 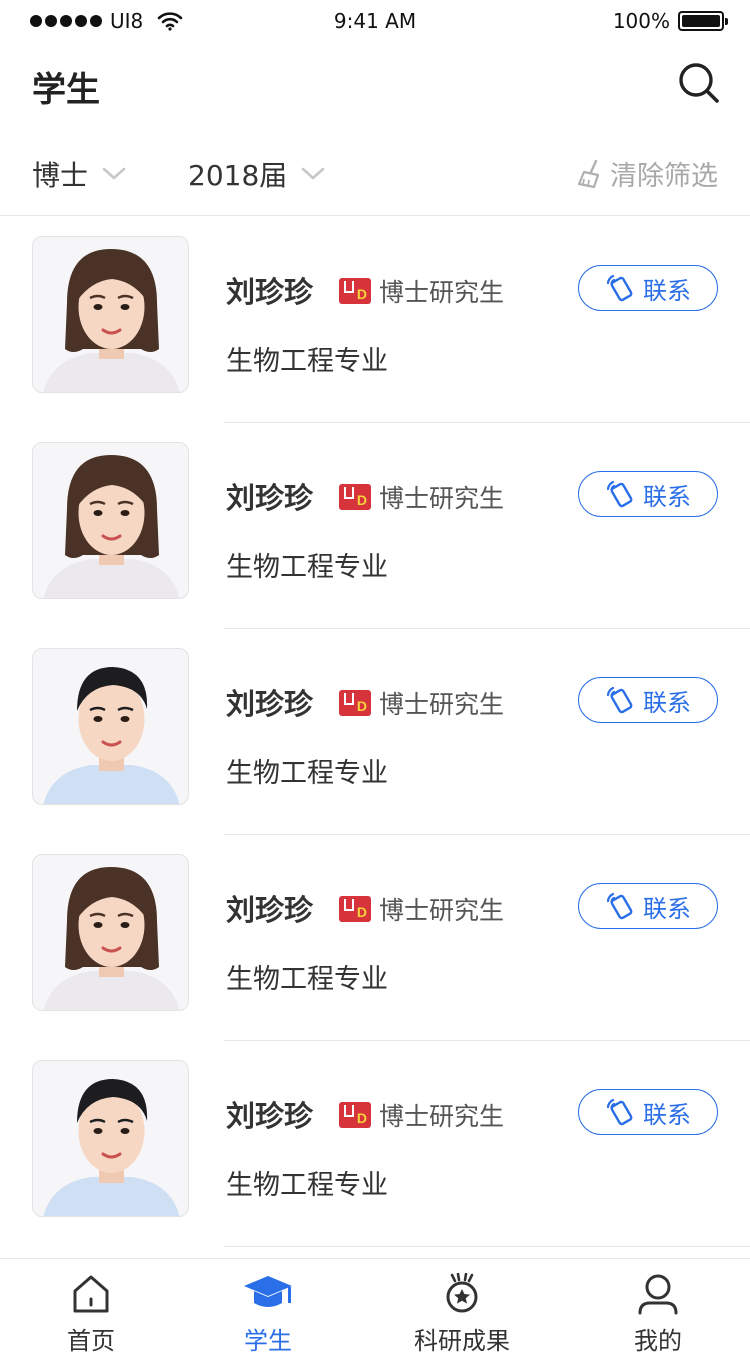 I want to click on search-icon, so click(x=699, y=83).